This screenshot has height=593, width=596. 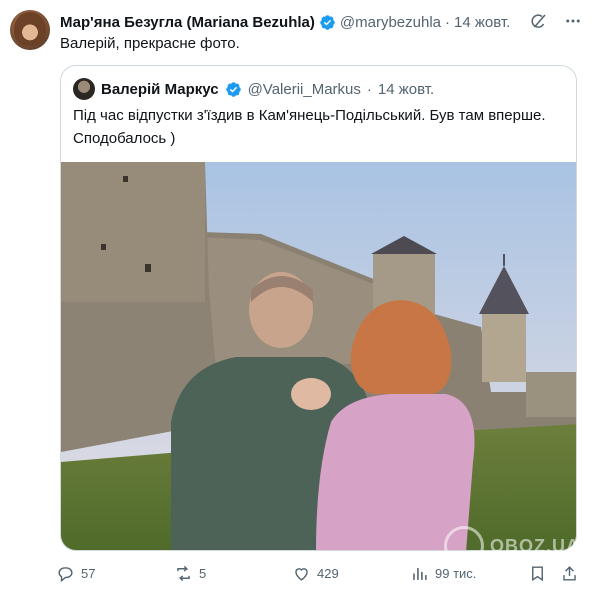 I want to click on author-handle: @marybezuhla, so click(x=390, y=22).